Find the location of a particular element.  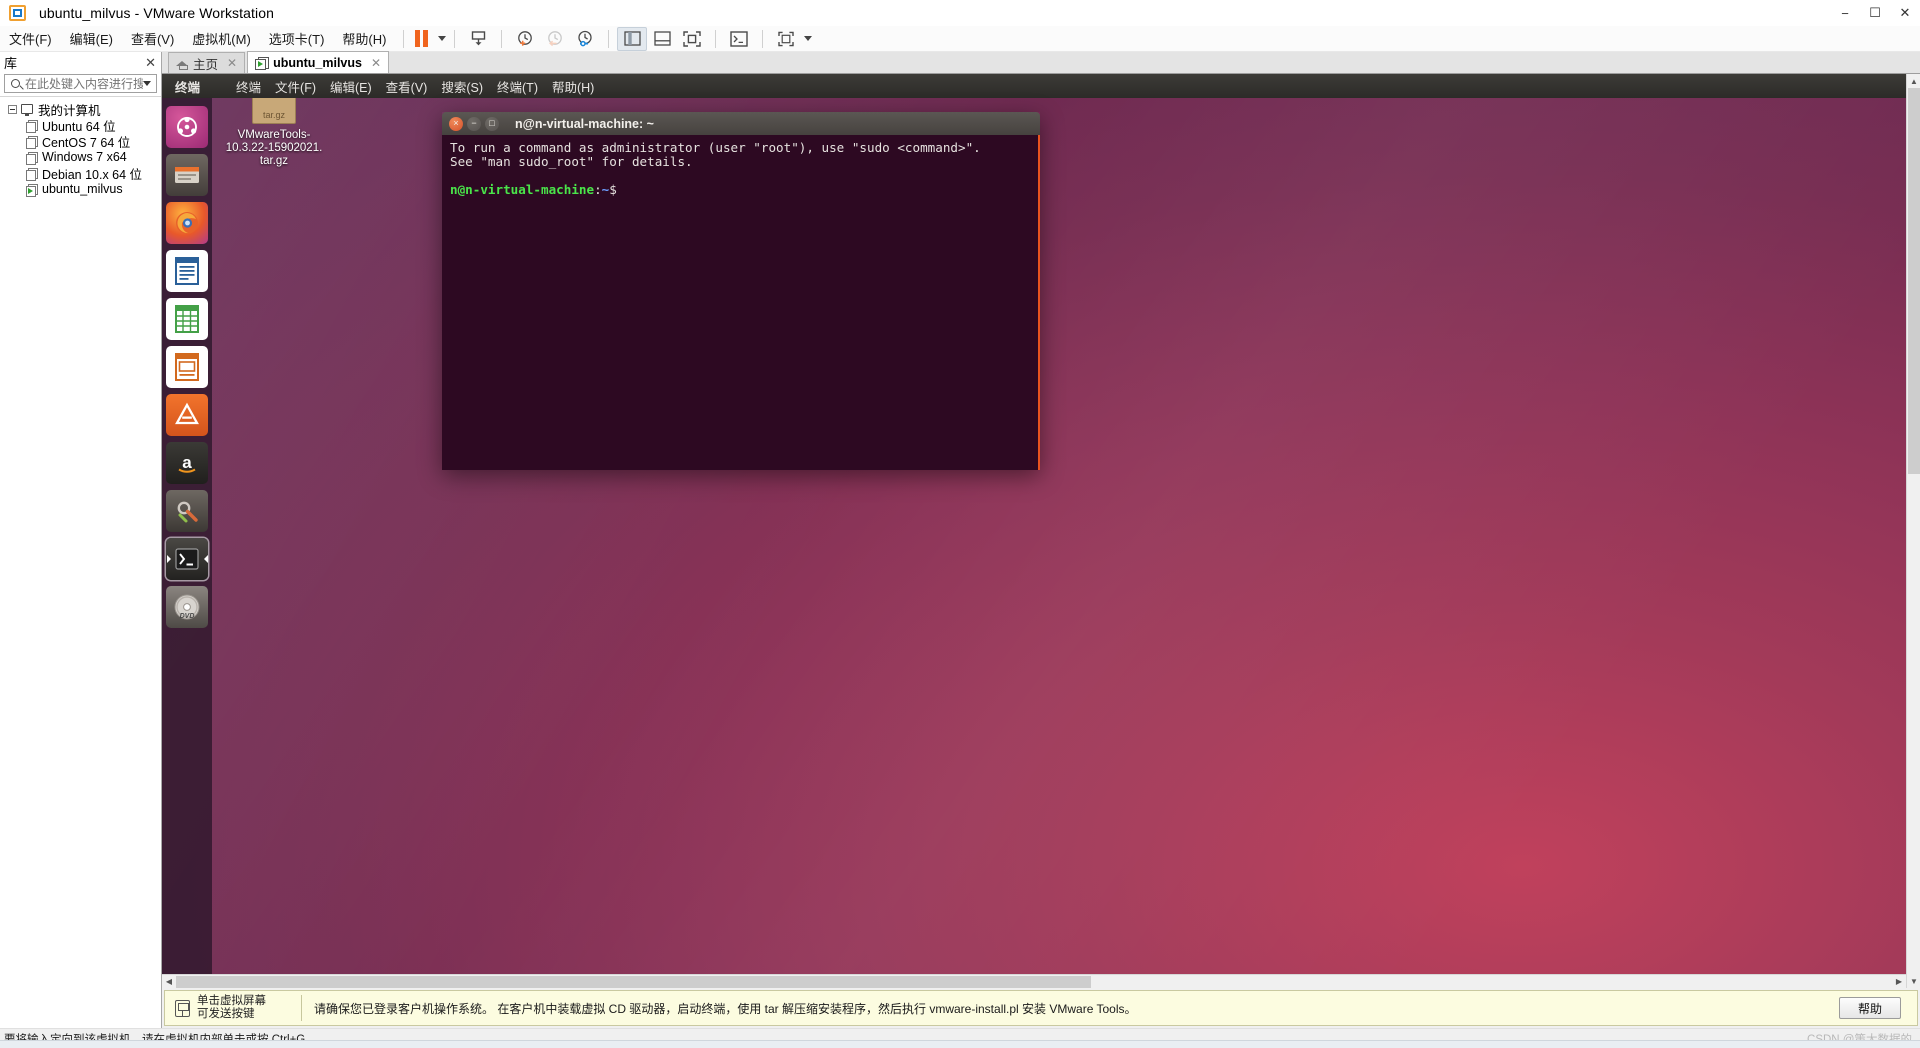

hscroll-thumb is located at coordinates (633, 981).